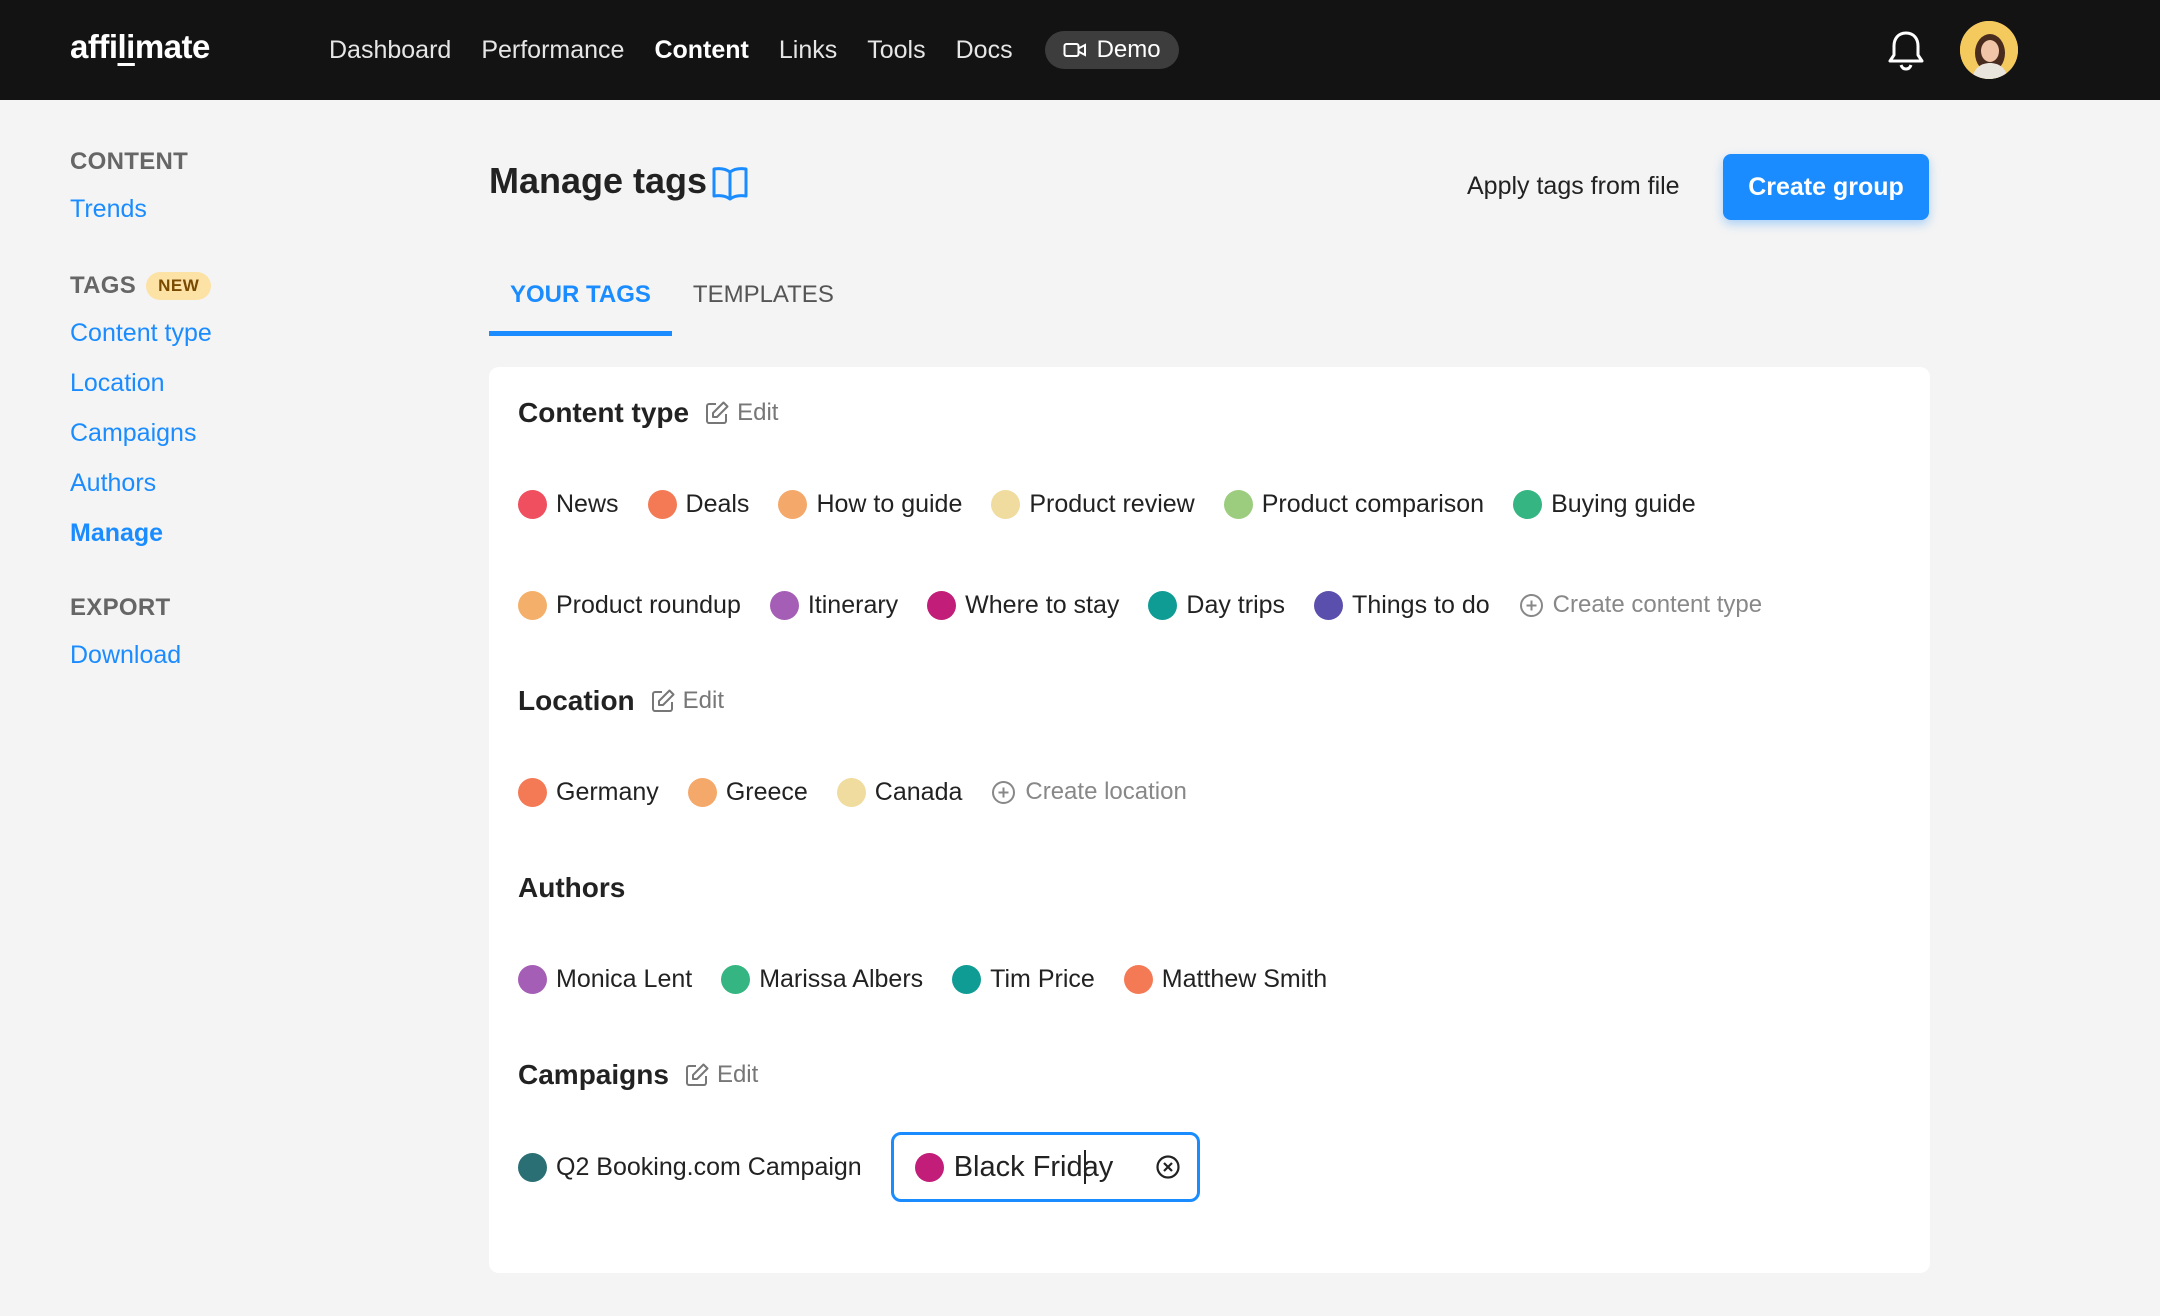 This screenshot has width=2160, height=1316. Describe the element at coordinates (568, 504) in the screenshot. I see `tag-news: News` at that location.